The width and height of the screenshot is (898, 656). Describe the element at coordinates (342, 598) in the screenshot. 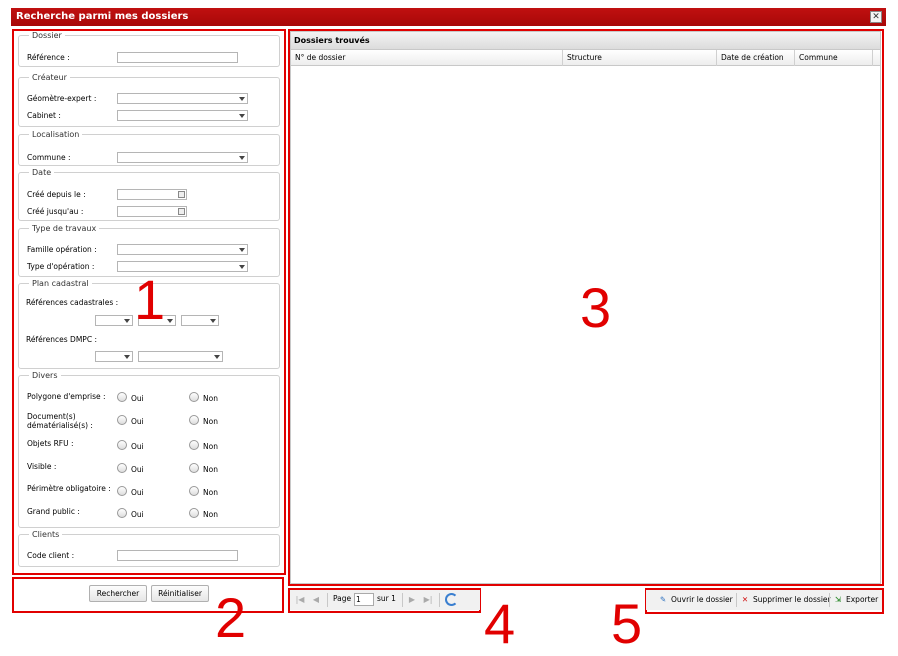

I see `page-label: Page` at that location.